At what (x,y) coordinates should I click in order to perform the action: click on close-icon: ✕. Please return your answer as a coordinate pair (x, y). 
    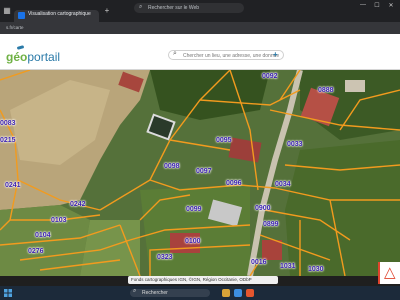
    Looking at the image, I should click on (391, 5).